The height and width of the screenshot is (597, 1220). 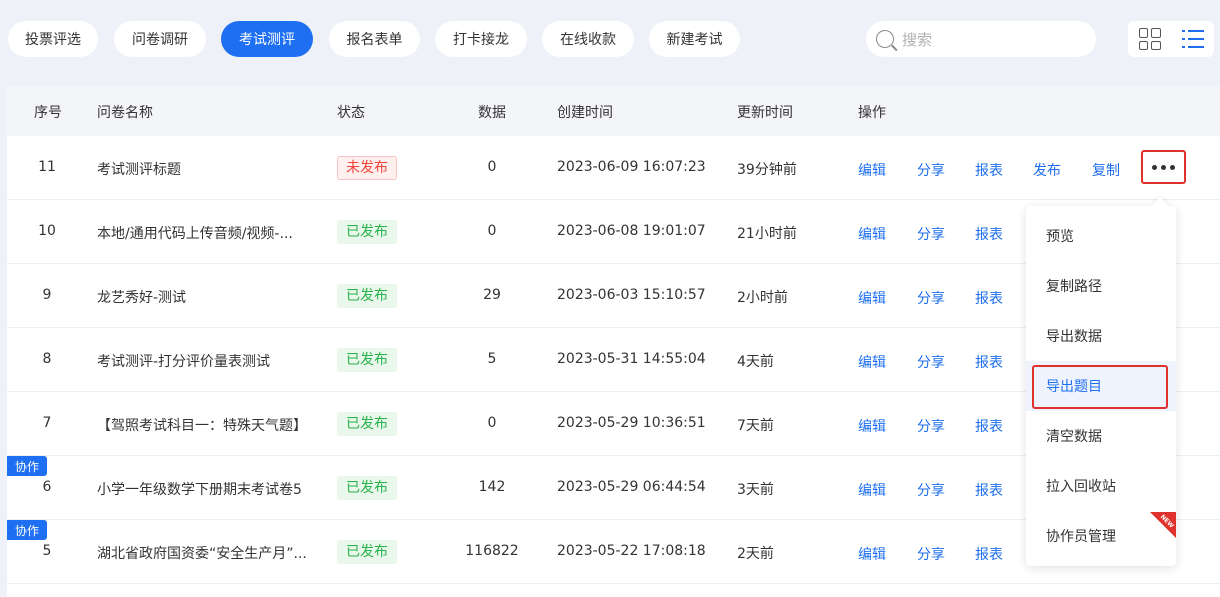 What do you see at coordinates (481, 39) in the screenshot?
I see `tab-checkin: 打卡接龙` at bounding box center [481, 39].